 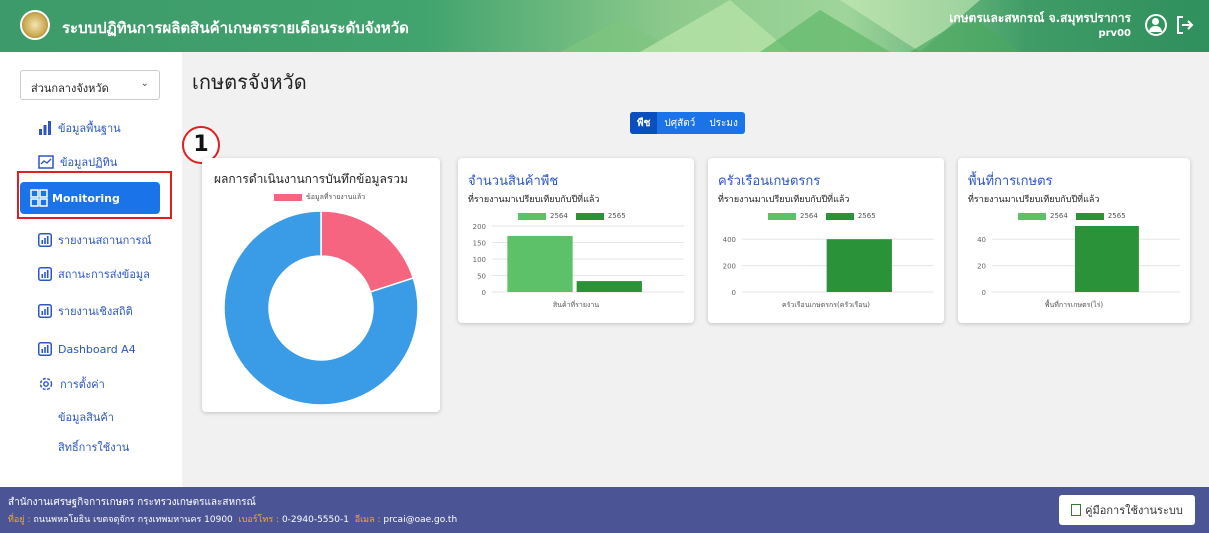 I want to click on gear-icon, so click(x=46, y=384).